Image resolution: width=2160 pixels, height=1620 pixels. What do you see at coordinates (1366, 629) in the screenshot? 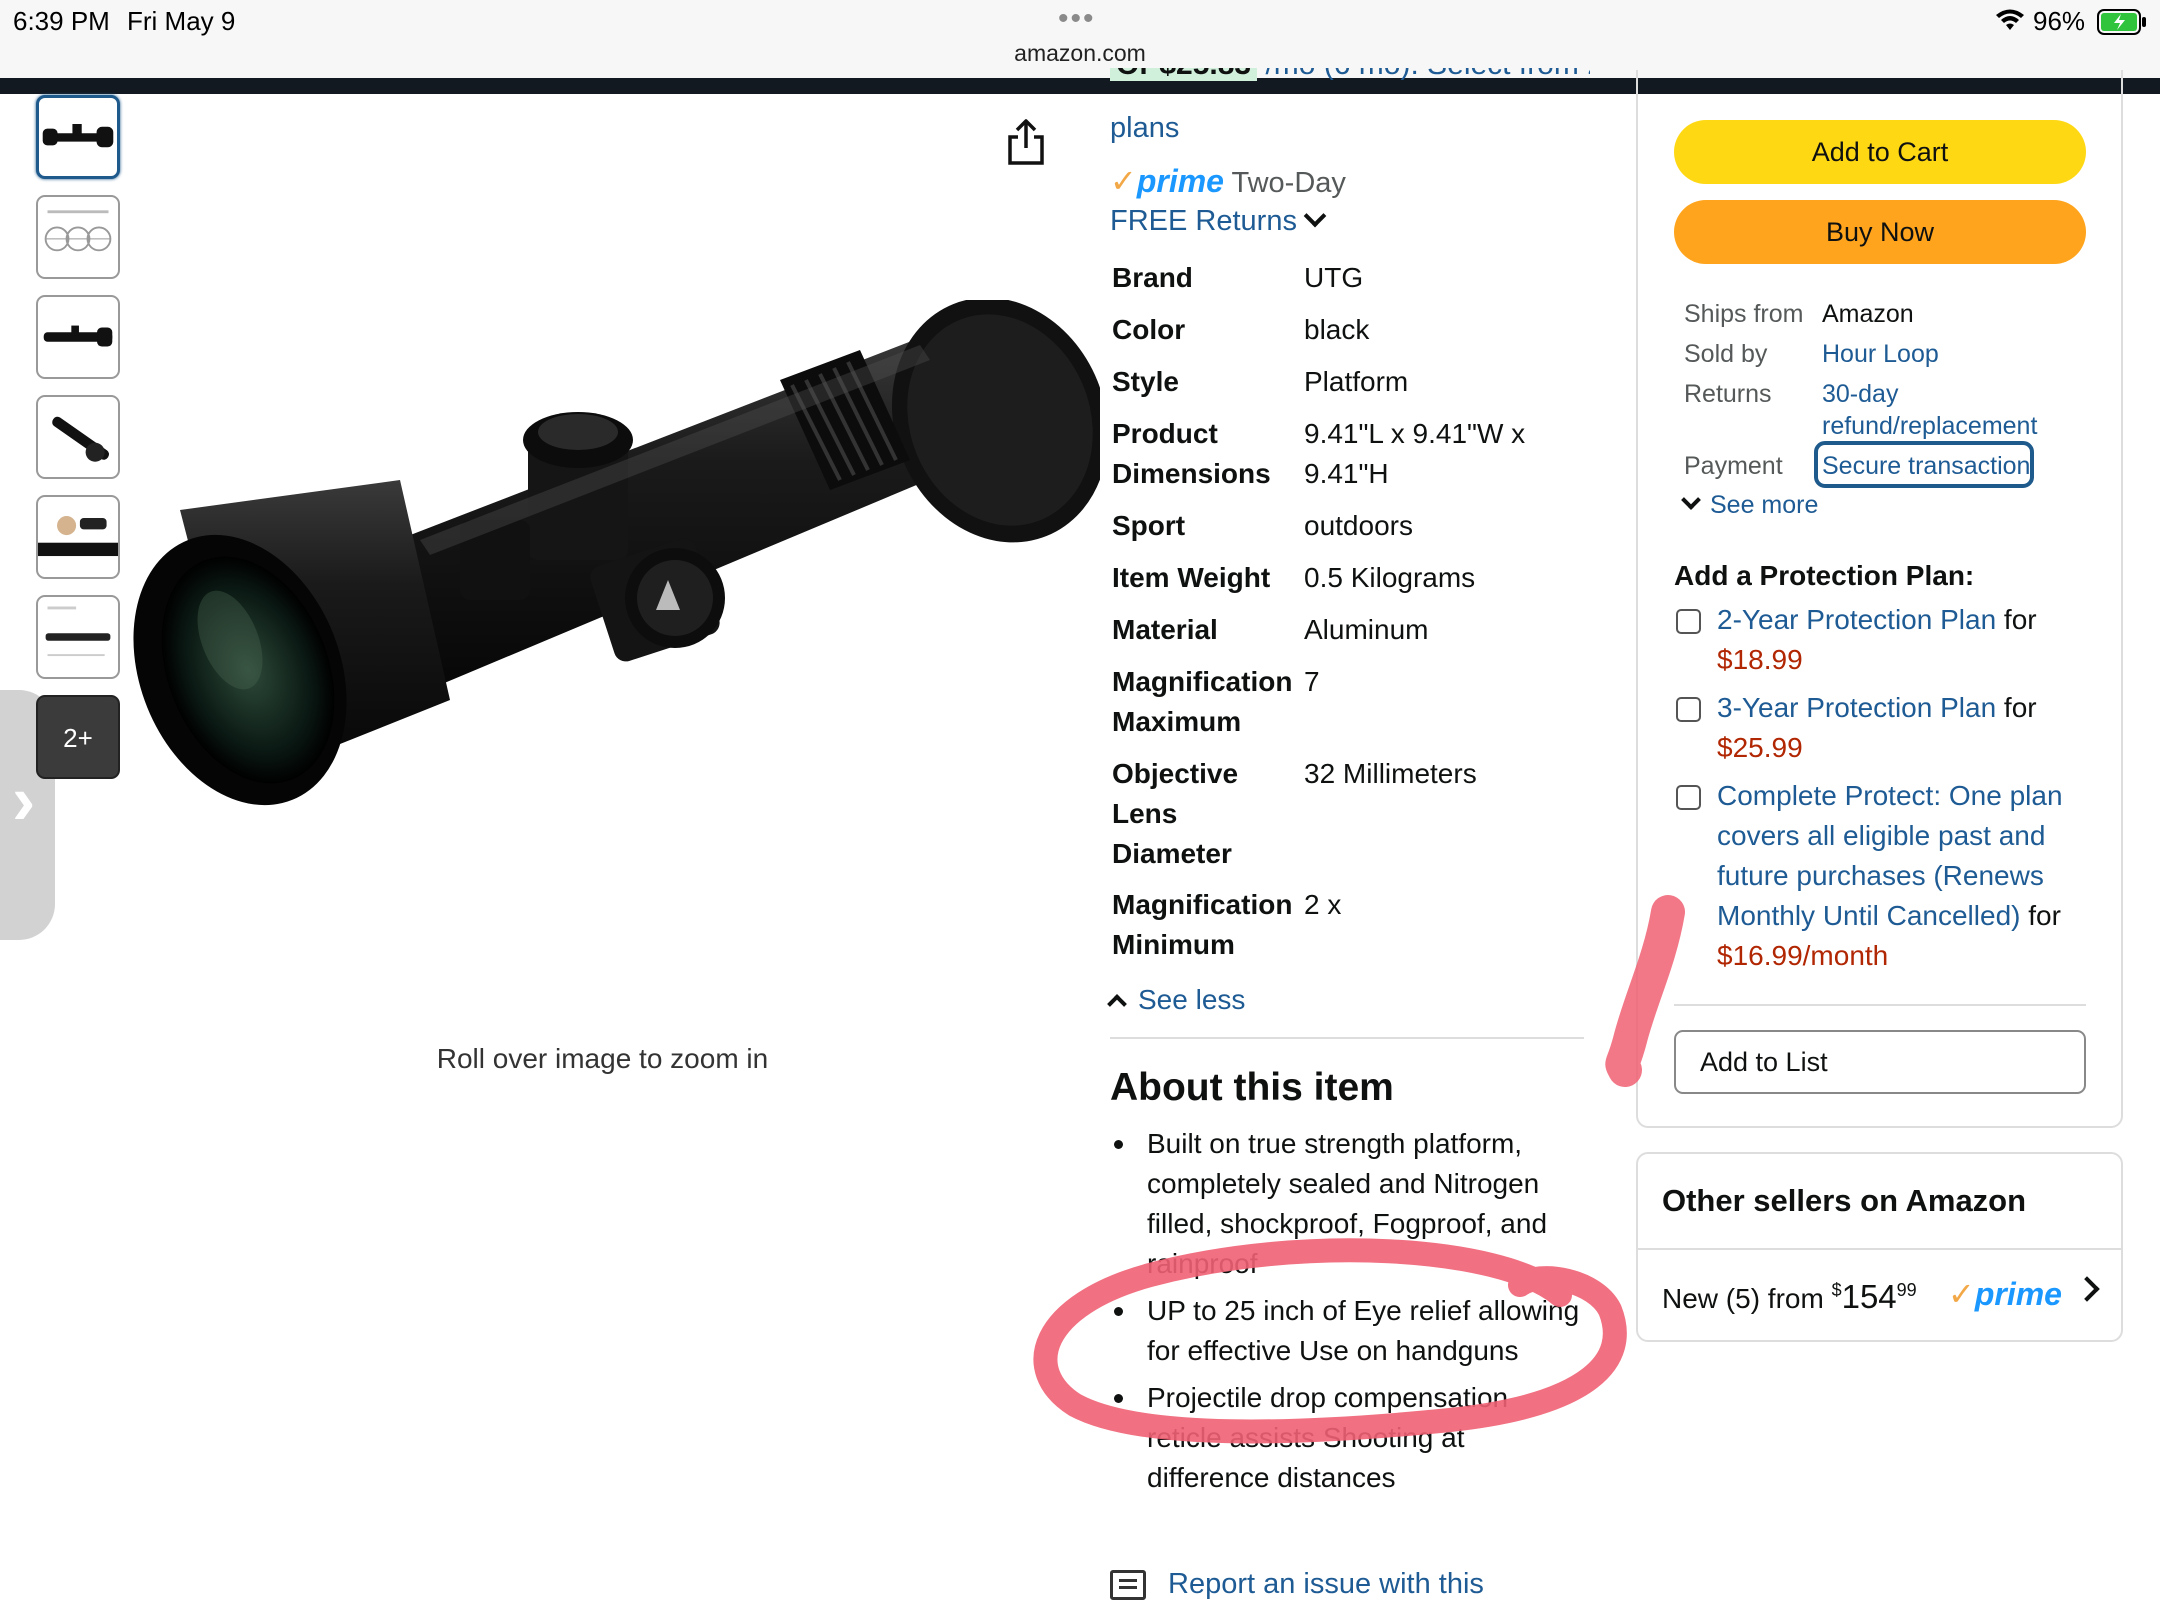
I see `spec-value: Aluminum` at bounding box center [1366, 629].